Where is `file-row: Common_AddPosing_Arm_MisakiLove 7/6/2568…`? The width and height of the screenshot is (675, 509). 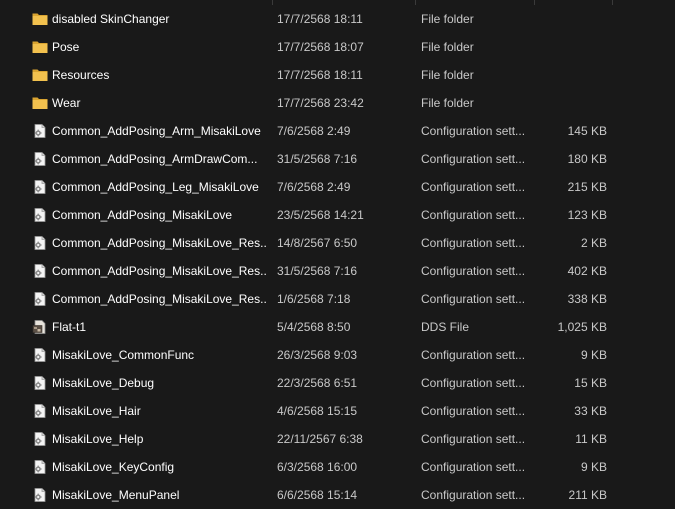
file-row: Common_AddPosing_Arm_MisakiLove 7/6/2568… is located at coordinates (337, 131).